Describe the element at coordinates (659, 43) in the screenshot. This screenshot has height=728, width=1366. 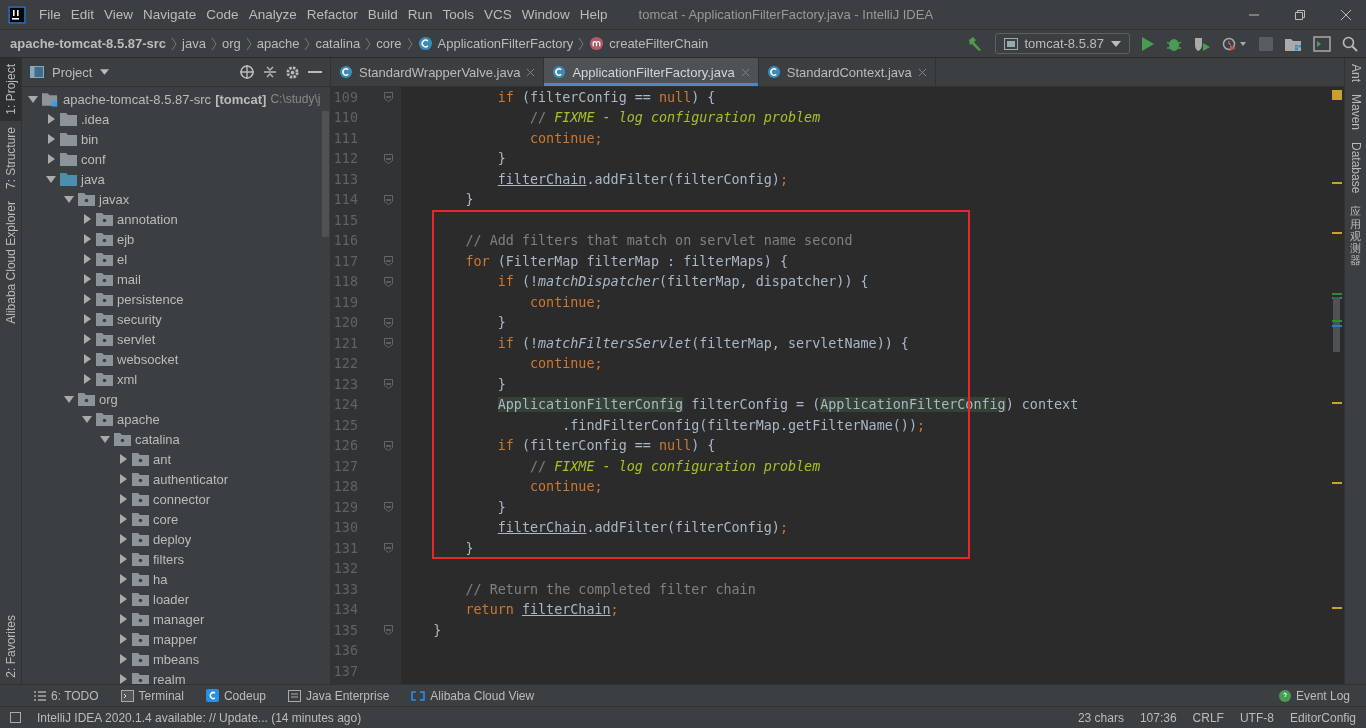
I see `breadcrumb: createFilterChain` at that location.